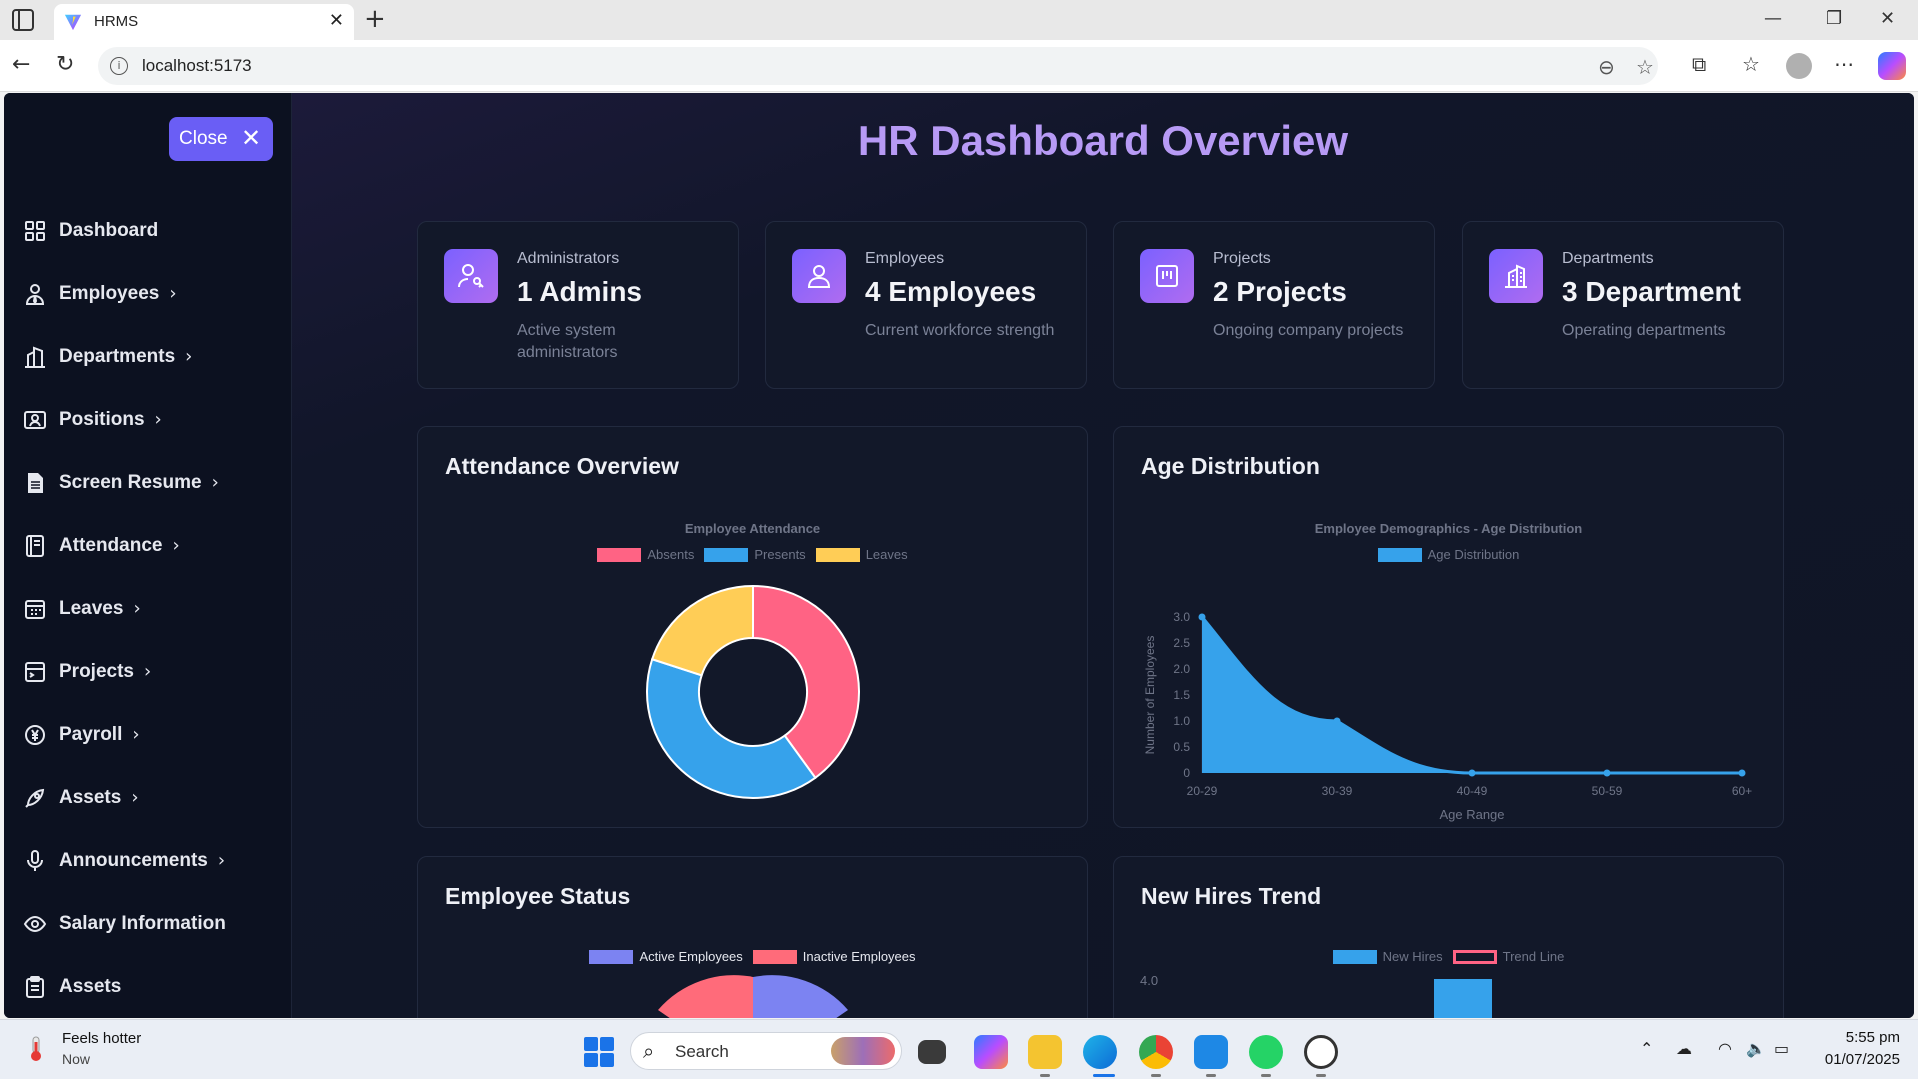 The width and height of the screenshot is (1918, 1079). I want to click on rocket-icon, so click(35, 798).